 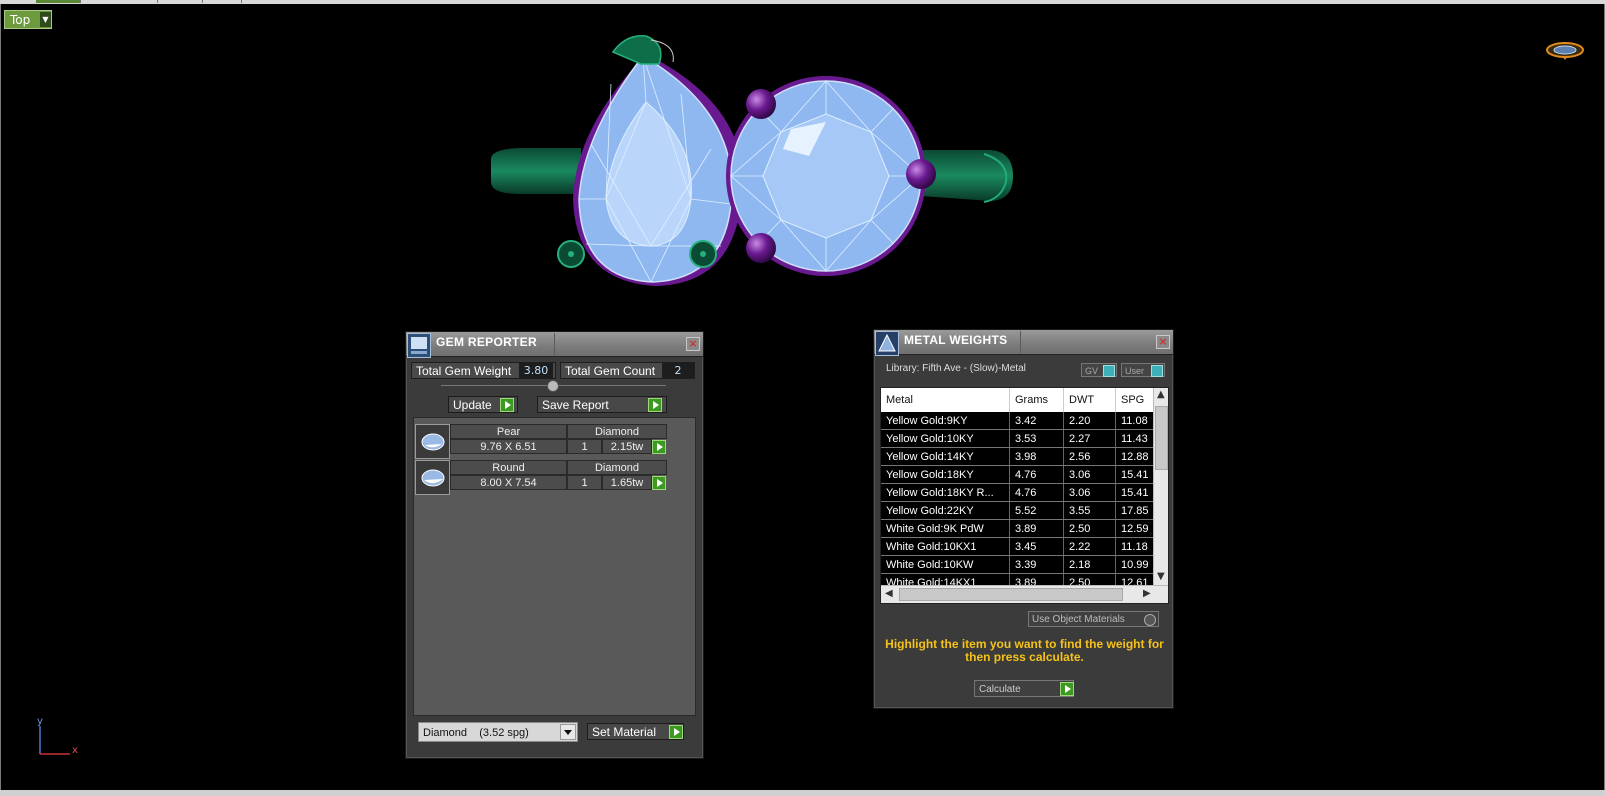 I want to click on total-gem-weight-text: Total Gem Weight, so click(x=464, y=370).